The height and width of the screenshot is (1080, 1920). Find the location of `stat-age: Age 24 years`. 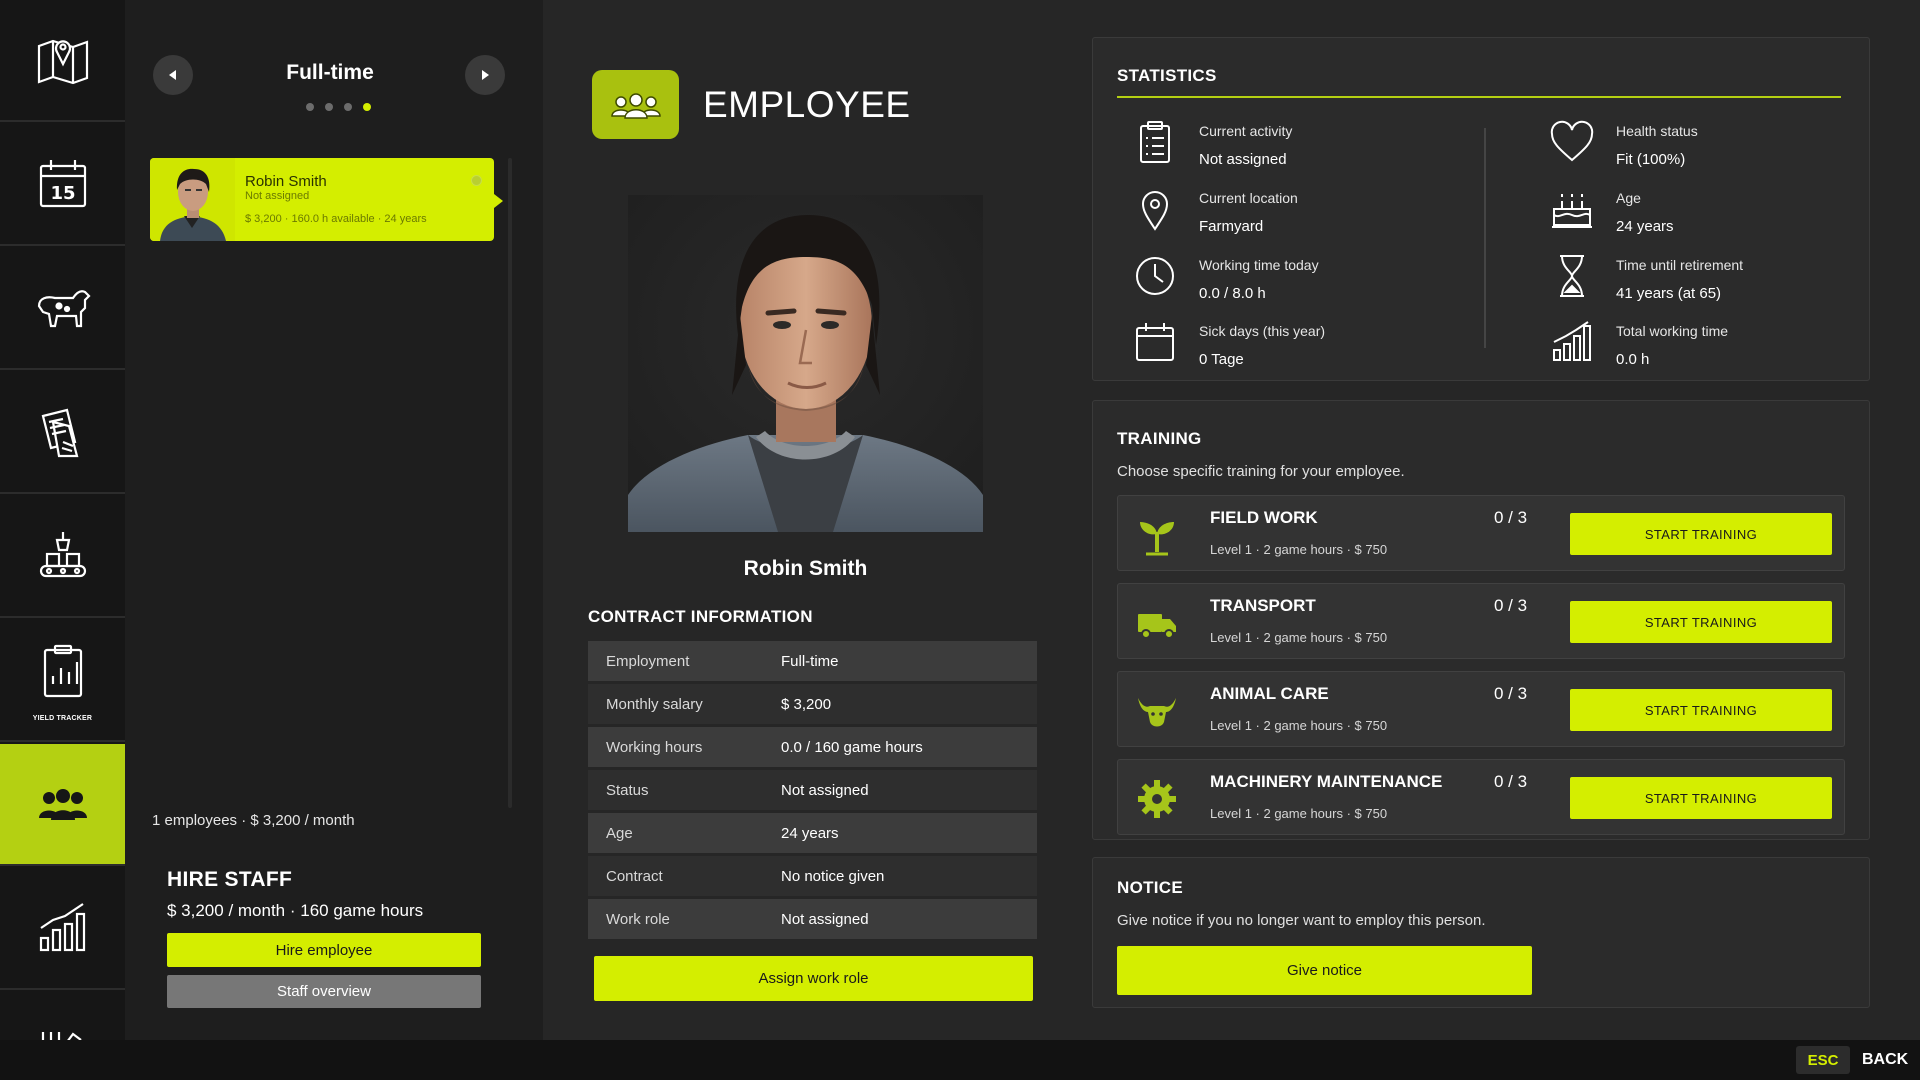

stat-age: Age 24 years is located at coordinates (1728, 215).